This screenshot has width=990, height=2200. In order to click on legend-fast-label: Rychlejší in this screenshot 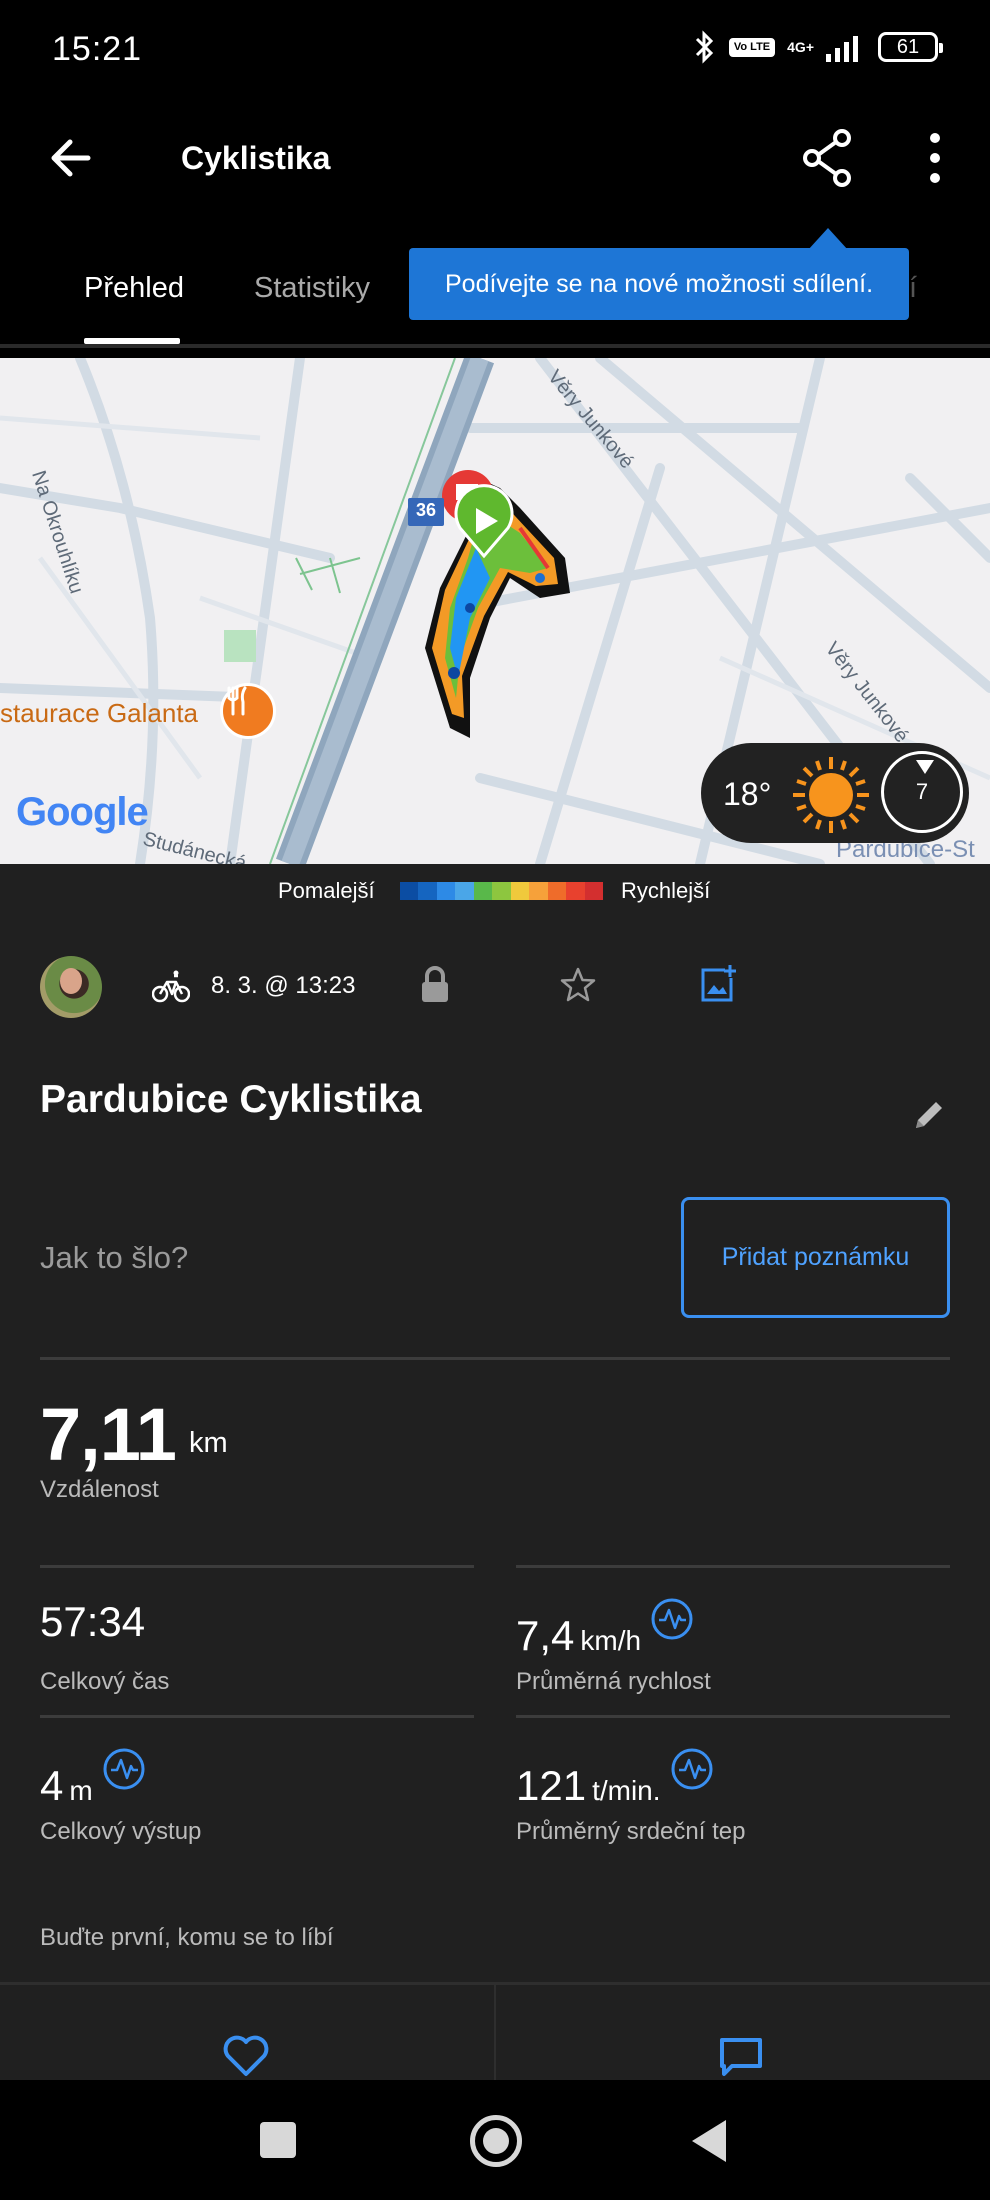, I will do `click(666, 890)`.